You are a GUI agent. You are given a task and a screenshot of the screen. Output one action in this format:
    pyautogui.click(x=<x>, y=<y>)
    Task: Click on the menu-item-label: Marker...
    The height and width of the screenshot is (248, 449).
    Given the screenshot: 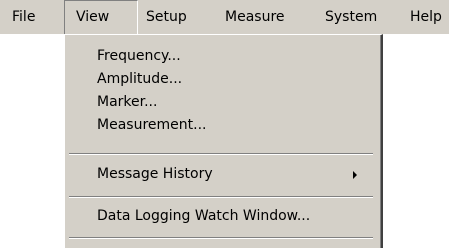 What is the action you would take?
    pyautogui.click(x=127, y=102)
    